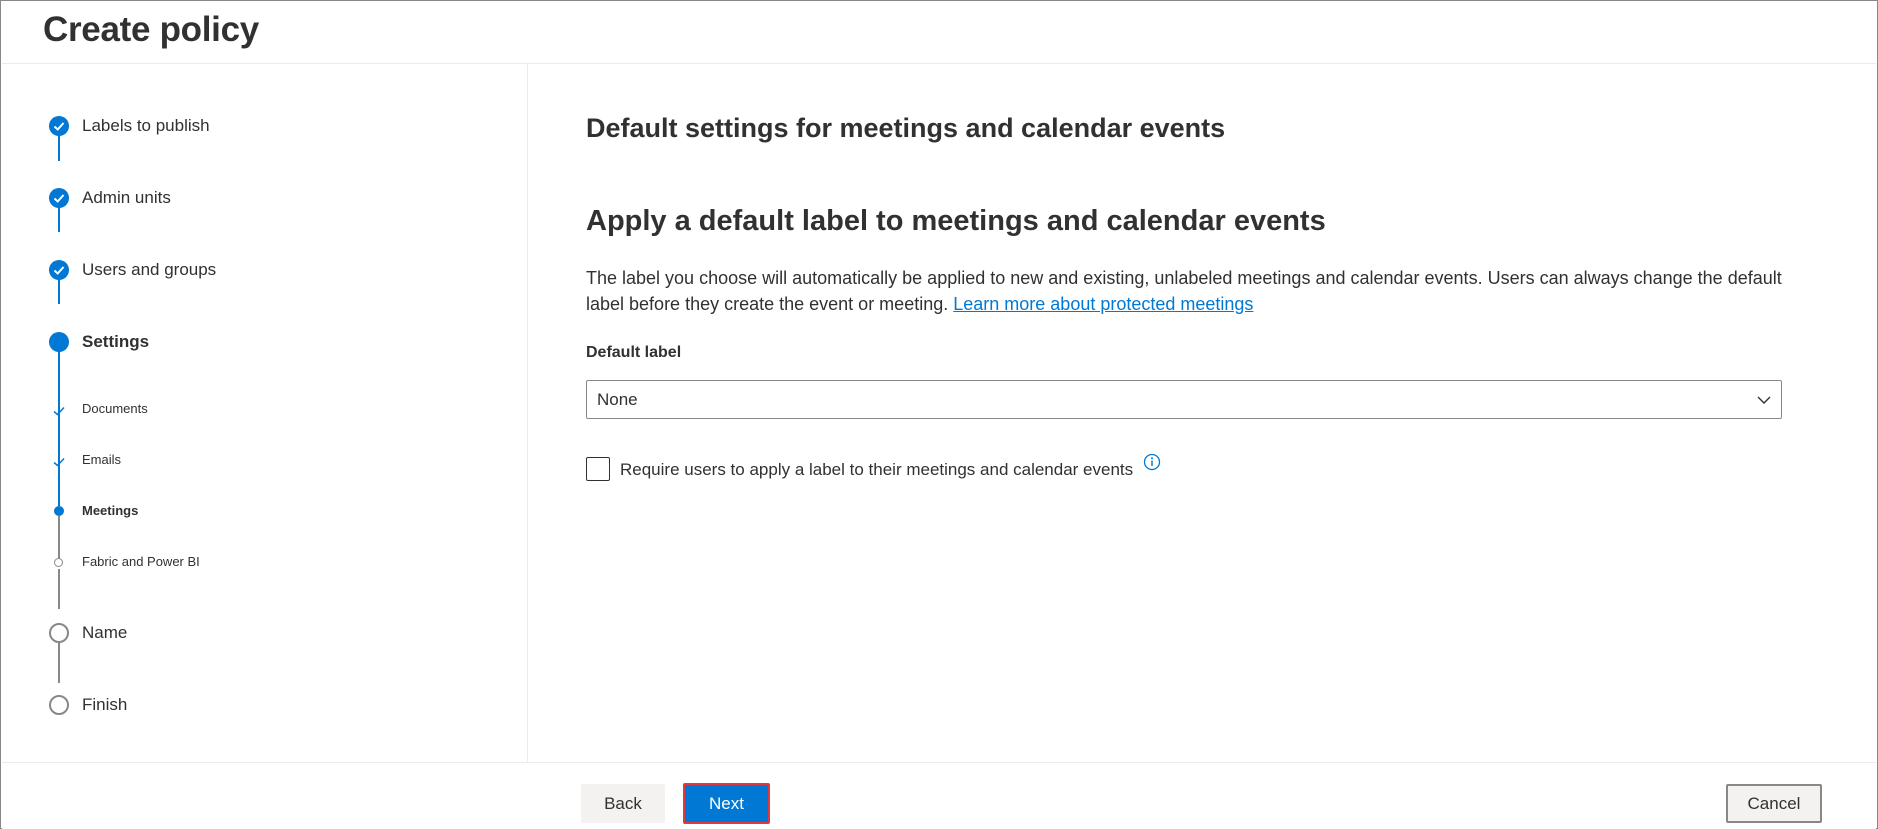 This screenshot has height=829, width=1878. I want to click on step-current-icon, so click(59, 342).